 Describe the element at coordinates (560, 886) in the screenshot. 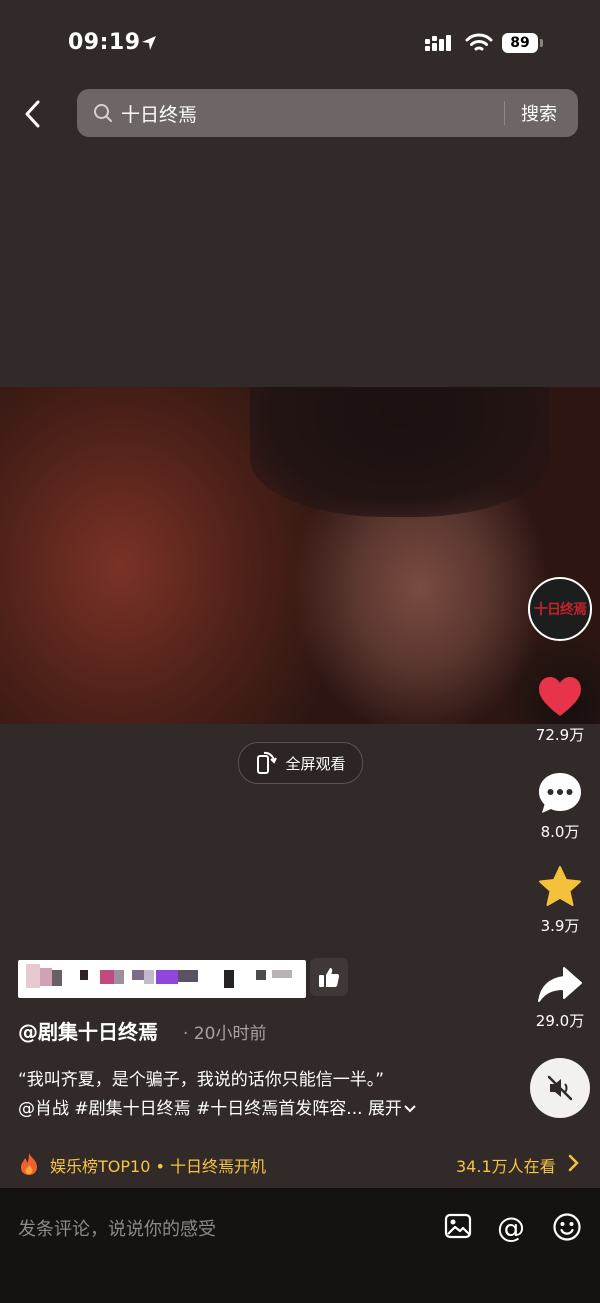

I see `star-icon` at that location.